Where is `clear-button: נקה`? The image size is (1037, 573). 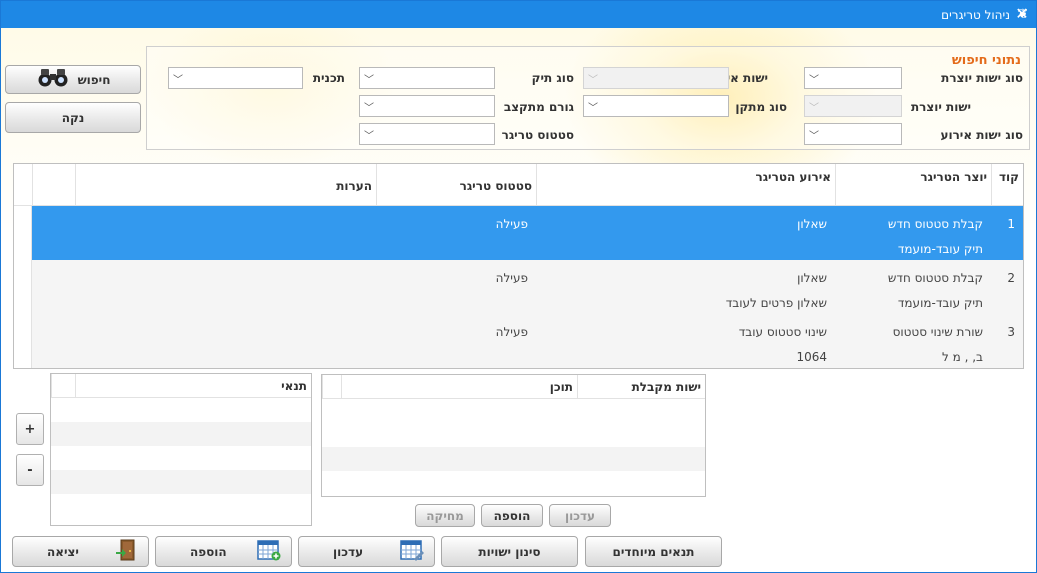
clear-button: נקה is located at coordinates (73, 117).